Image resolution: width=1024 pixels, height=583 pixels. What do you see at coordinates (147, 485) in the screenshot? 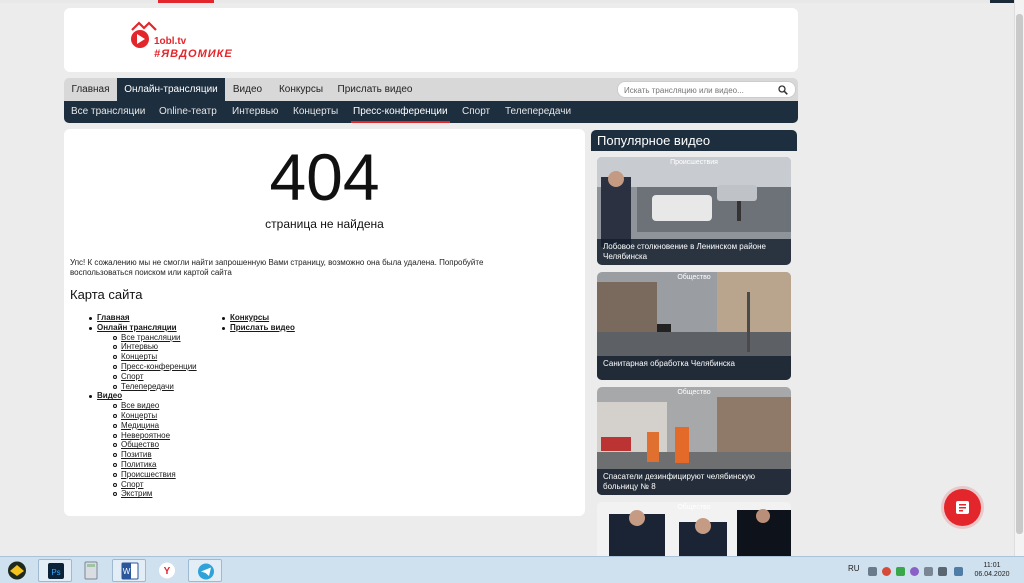
I see `sitemap-link-video-sport: Спорт` at bounding box center [147, 485].